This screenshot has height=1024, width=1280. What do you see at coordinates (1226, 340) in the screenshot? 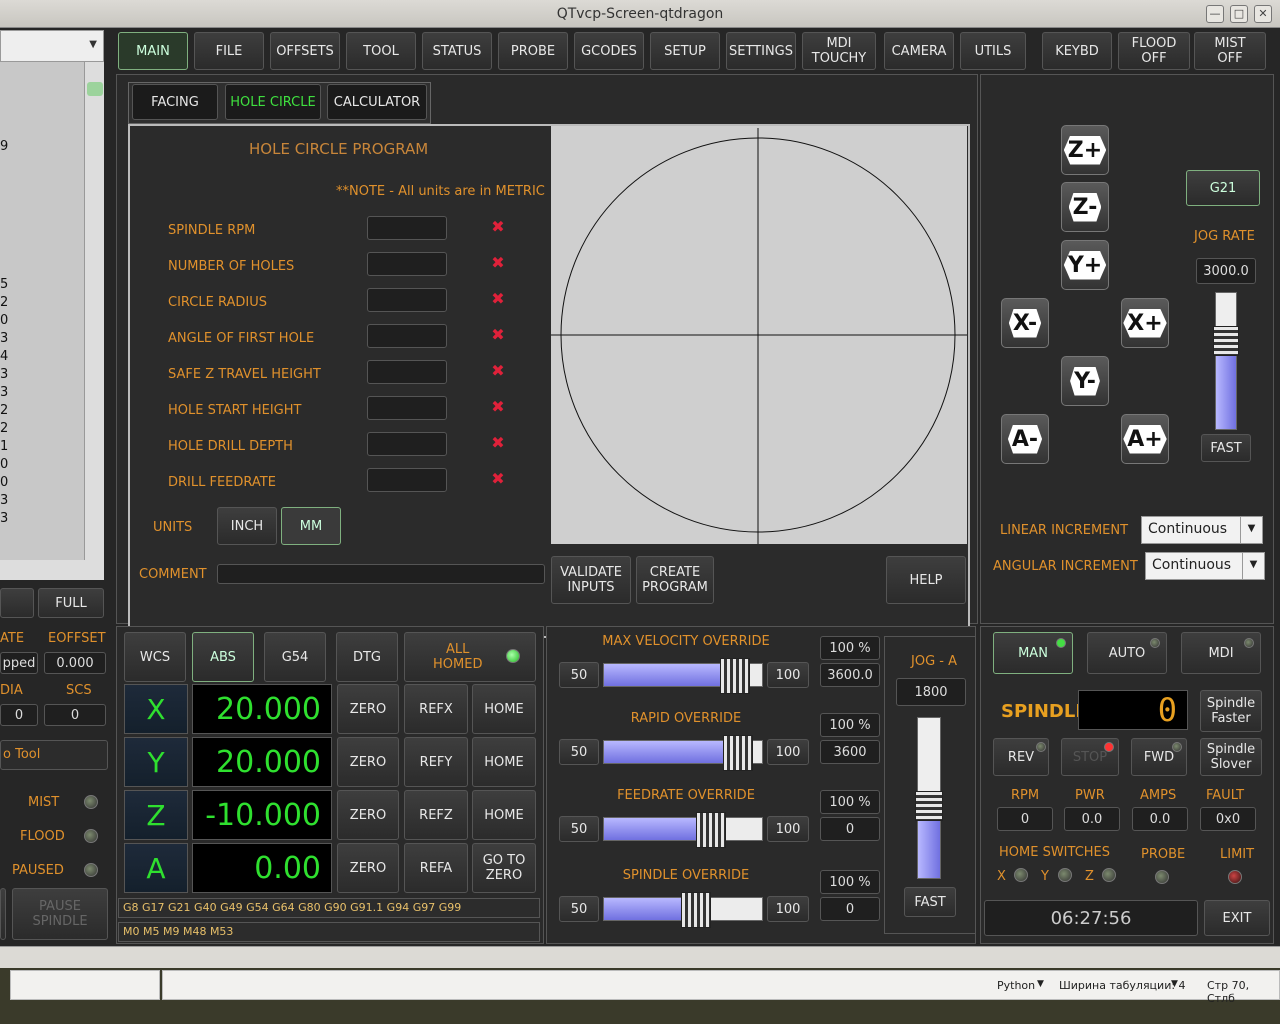
I see `jog-rate-knob` at bounding box center [1226, 340].